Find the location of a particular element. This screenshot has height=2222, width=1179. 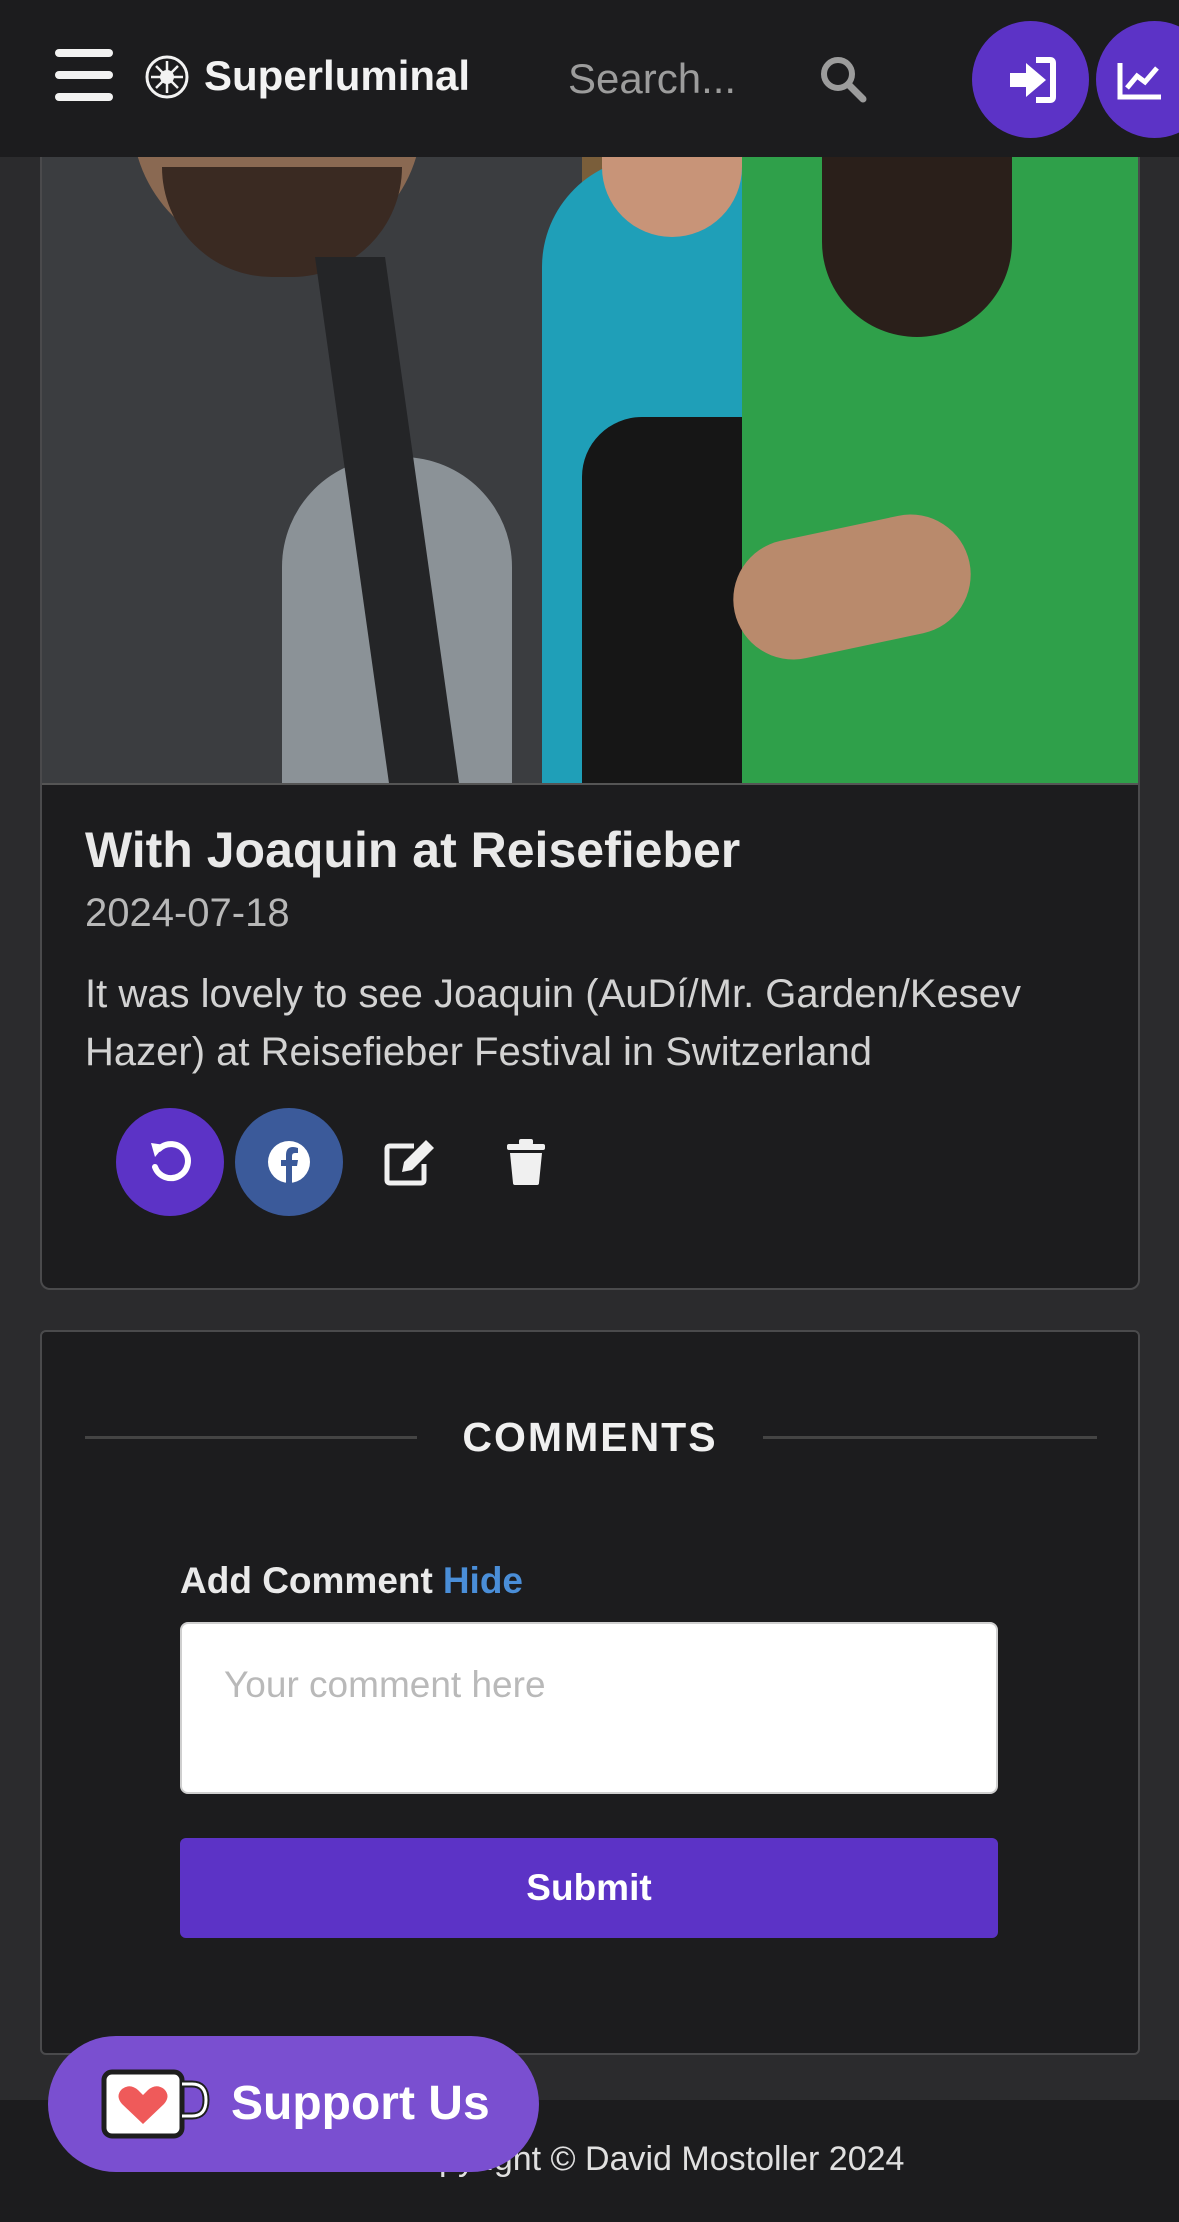

comments-heading: COMMENTS is located at coordinates (590, 1437).